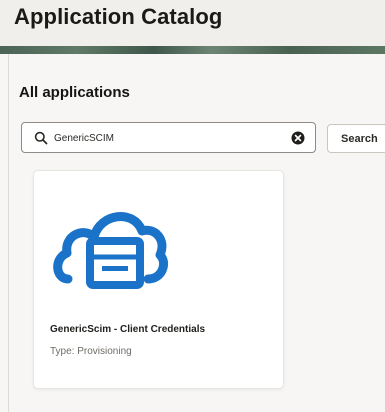 The height and width of the screenshot is (412, 385). What do you see at coordinates (41, 138) in the screenshot?
I see `search-icon` at bounding box center [41, 138].